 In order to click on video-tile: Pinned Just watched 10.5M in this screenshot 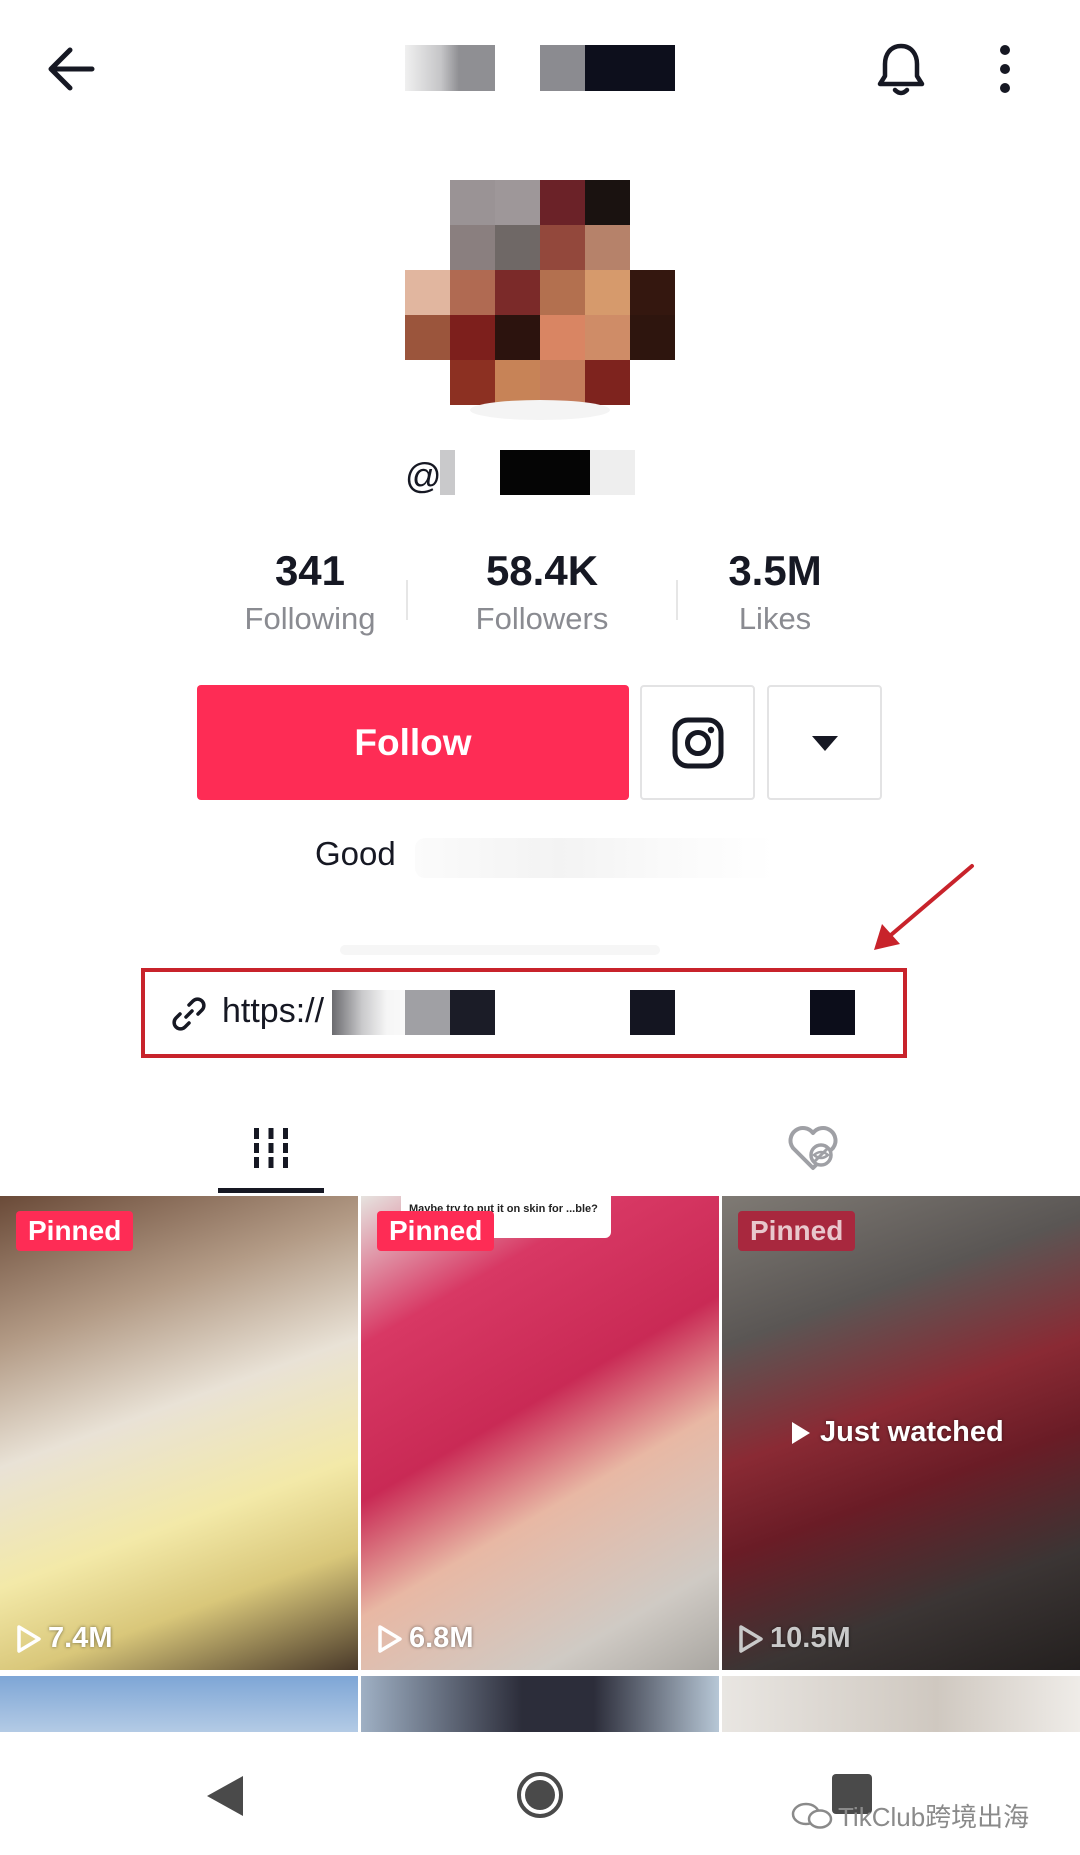, I will do `click(901, 1433)`.